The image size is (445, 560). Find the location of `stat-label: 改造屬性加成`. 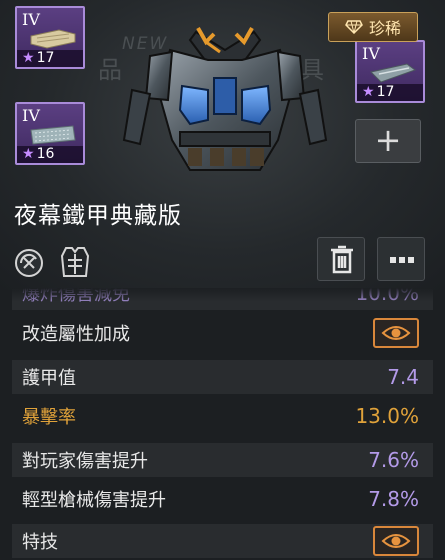

stat-label: 改造屬性加成 is located at coordinates (76, 334).